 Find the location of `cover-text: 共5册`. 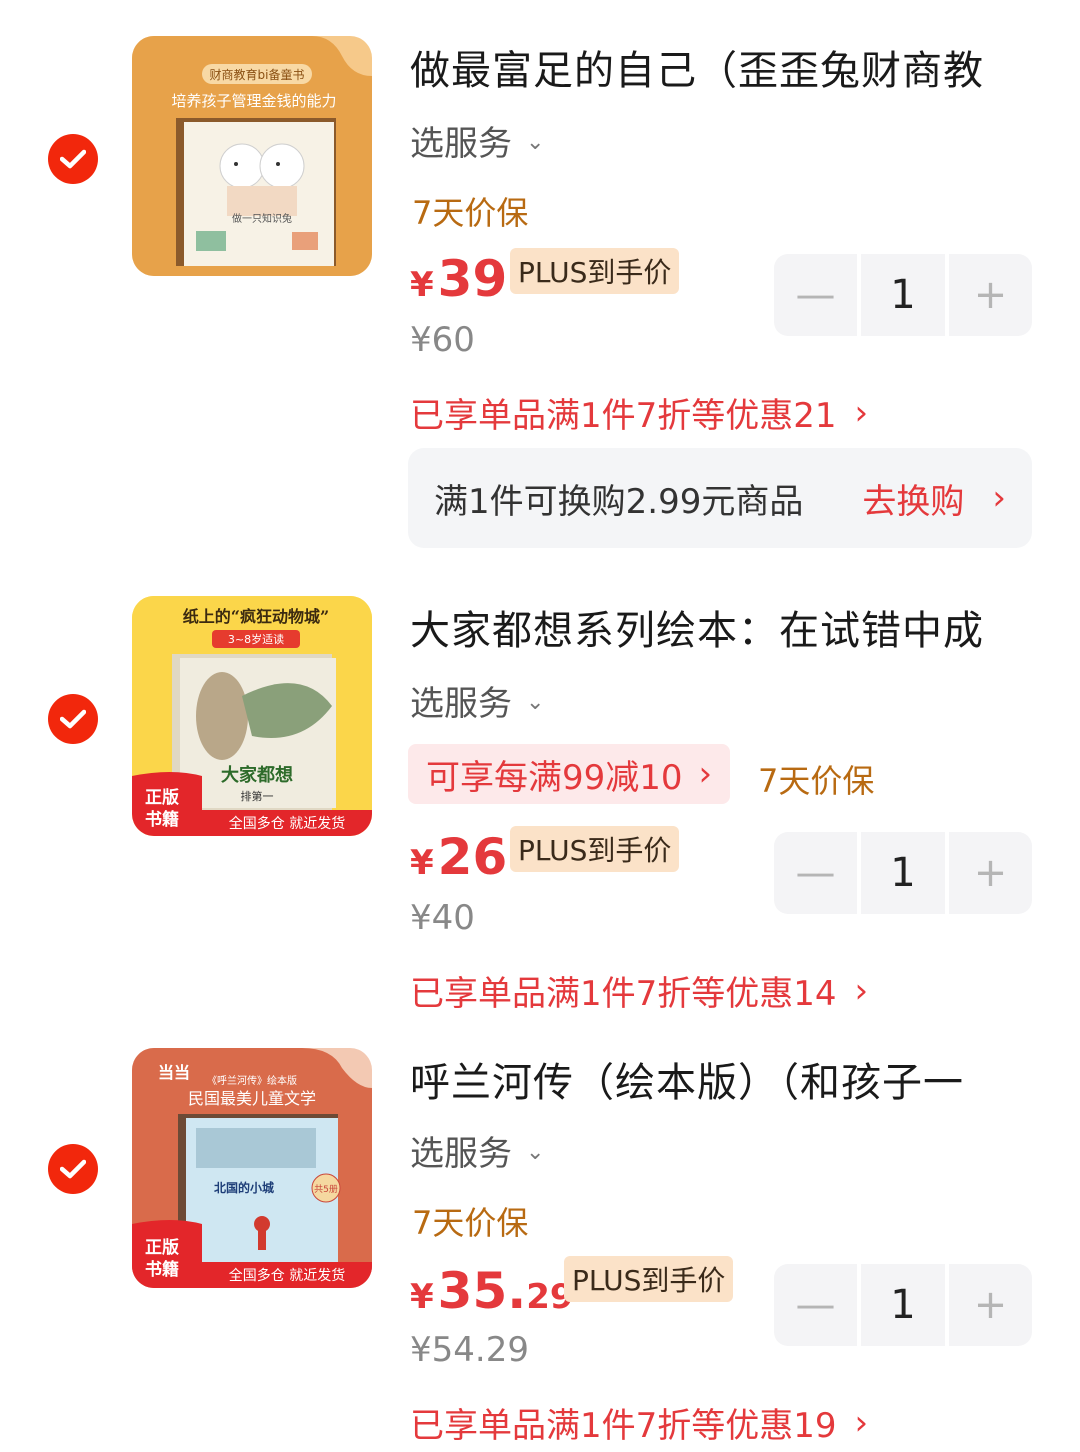

cover-text: 共5册 is located at coordinates (326, 1189).